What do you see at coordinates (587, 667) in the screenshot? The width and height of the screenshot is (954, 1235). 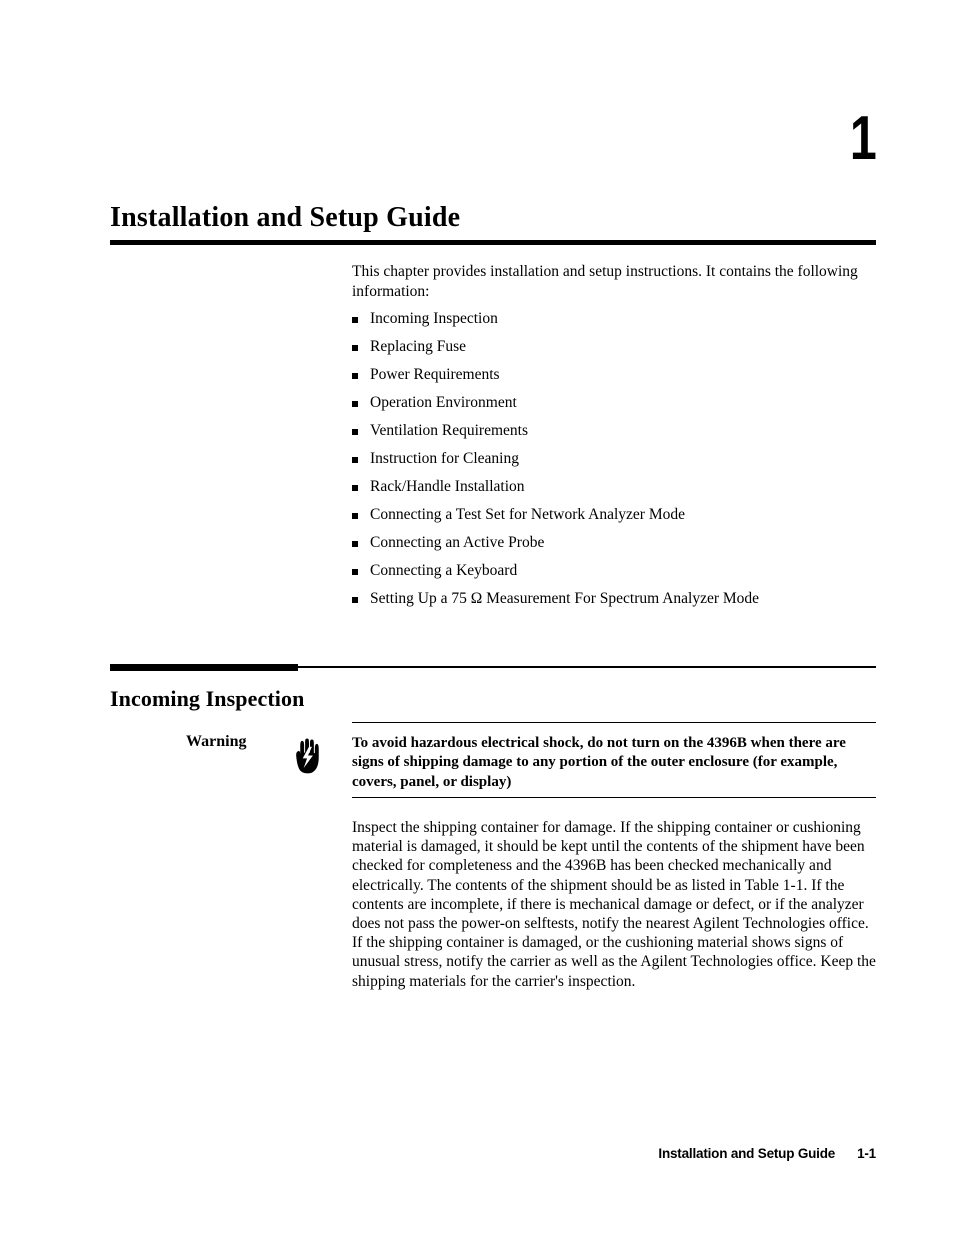 I see `section-heading-rule` at bounding box center [587, 667].